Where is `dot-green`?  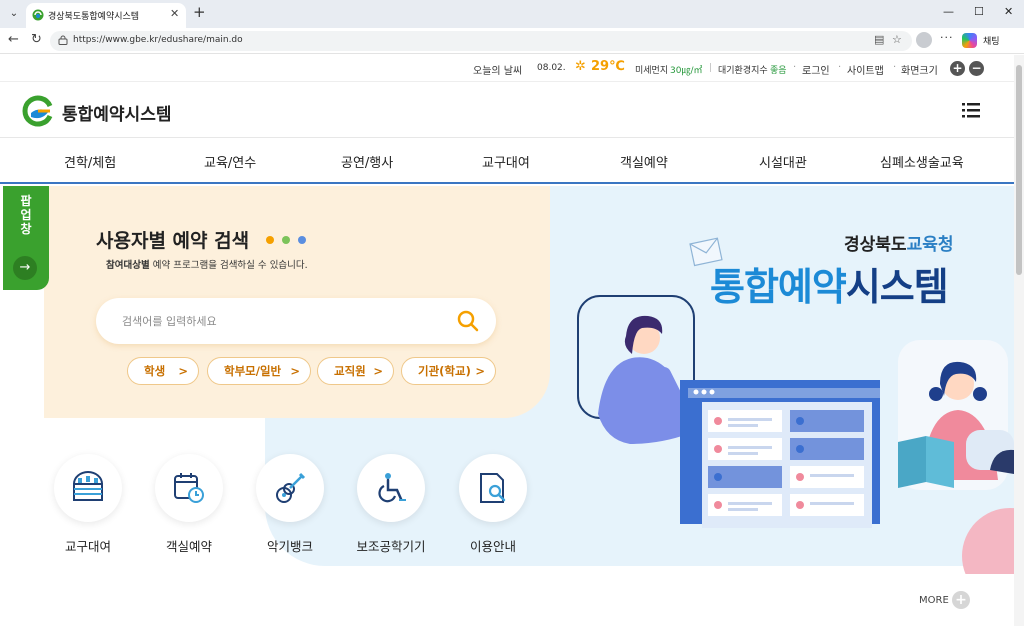 dot-green is located at coordinates (286, 240).